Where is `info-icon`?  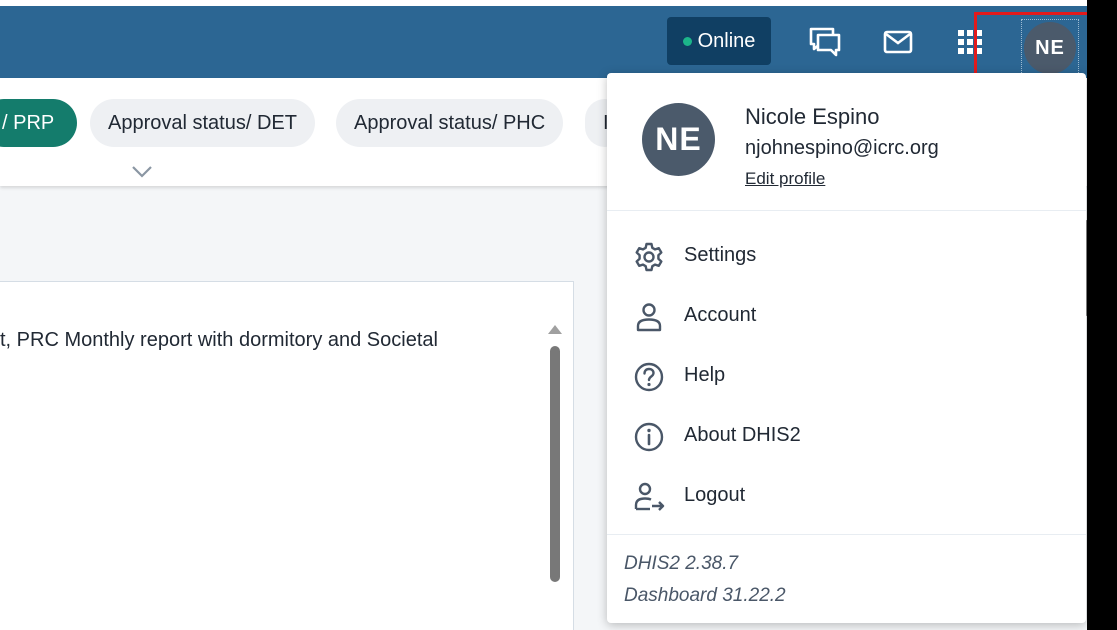 info-icon is located at coordinates (649, 437).